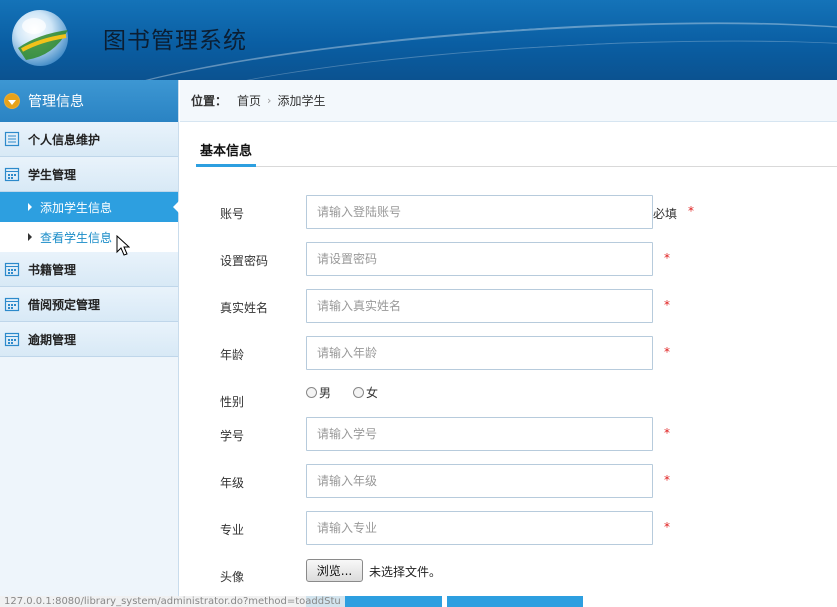  Describe the element at coordinates (479, 353) in the screenshot. I see `age-input` at that location.